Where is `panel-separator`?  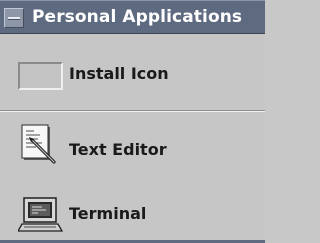
panel-separator is located at coordinates (132, 111).